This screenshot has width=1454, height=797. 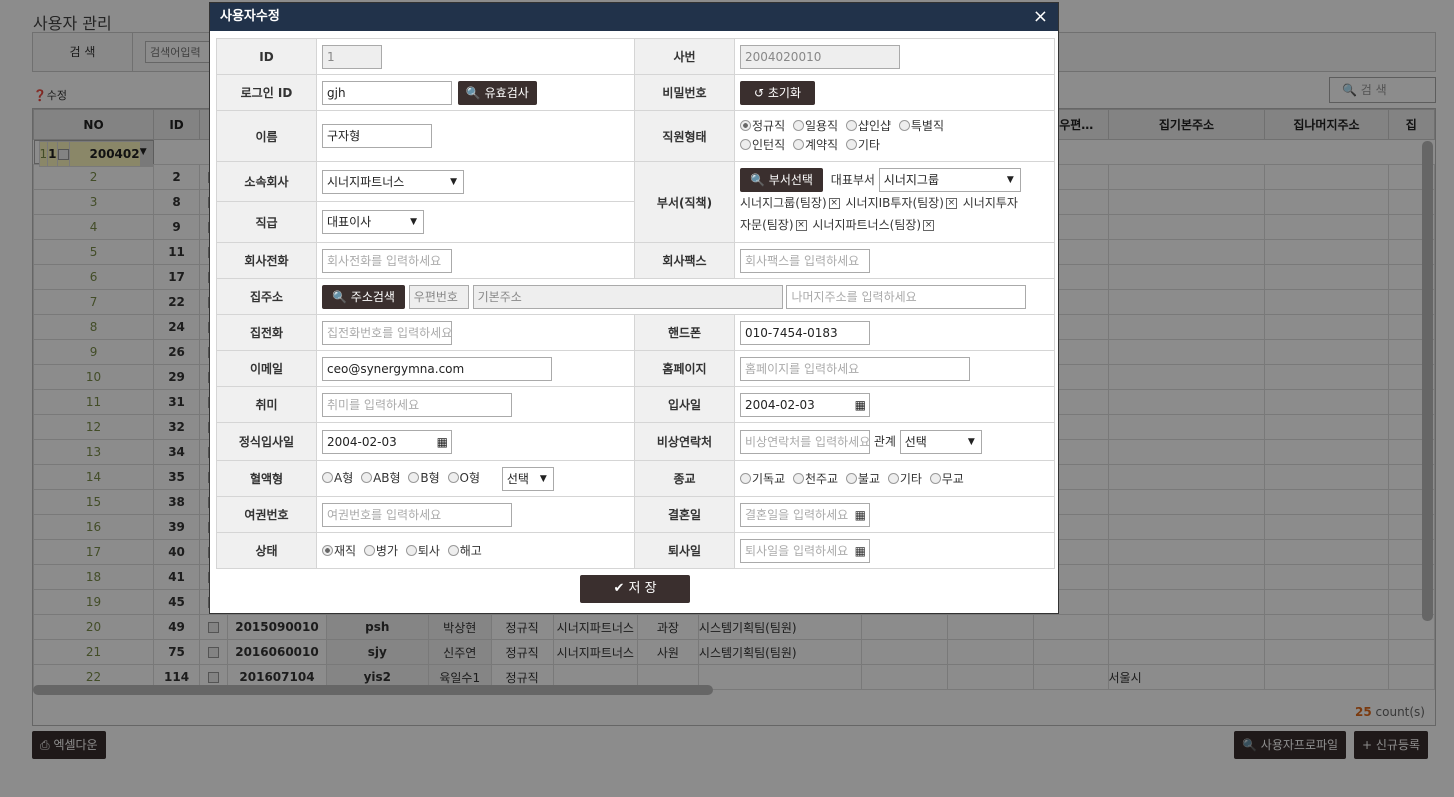 What do you see at coordinates (684, 136) in the screenshot?
I see `label-emp-type: 직원형태` at bounding box center [684, 136].